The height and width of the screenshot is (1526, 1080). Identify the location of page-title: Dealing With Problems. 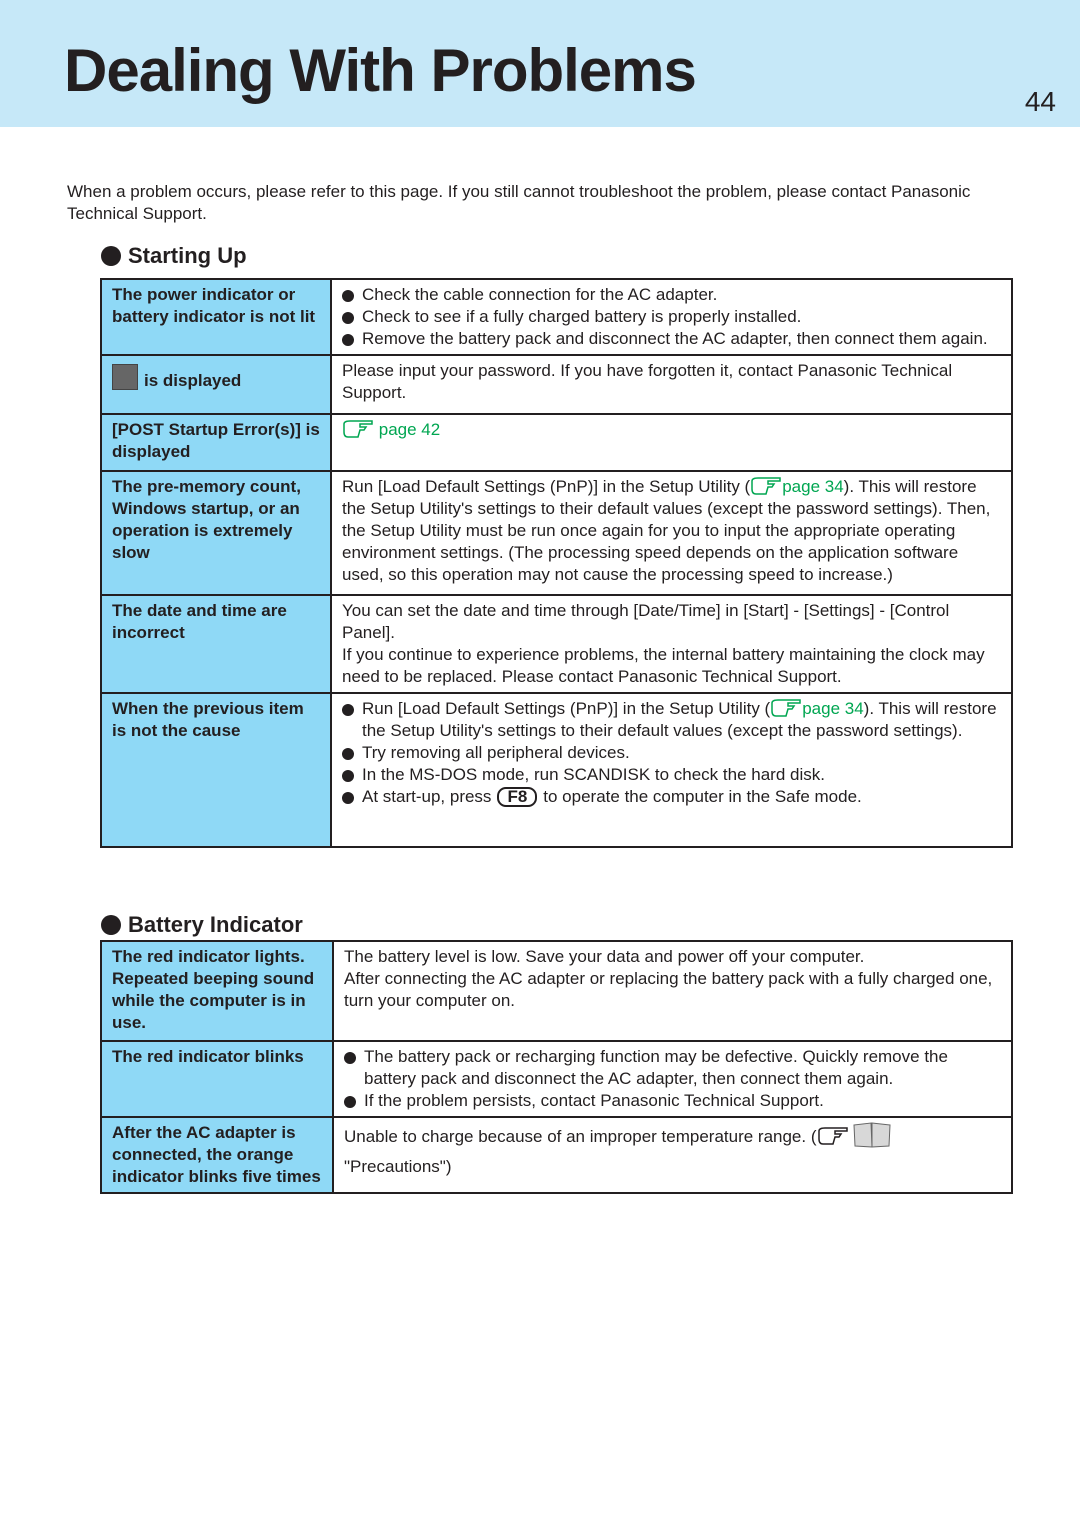
(380, 70).